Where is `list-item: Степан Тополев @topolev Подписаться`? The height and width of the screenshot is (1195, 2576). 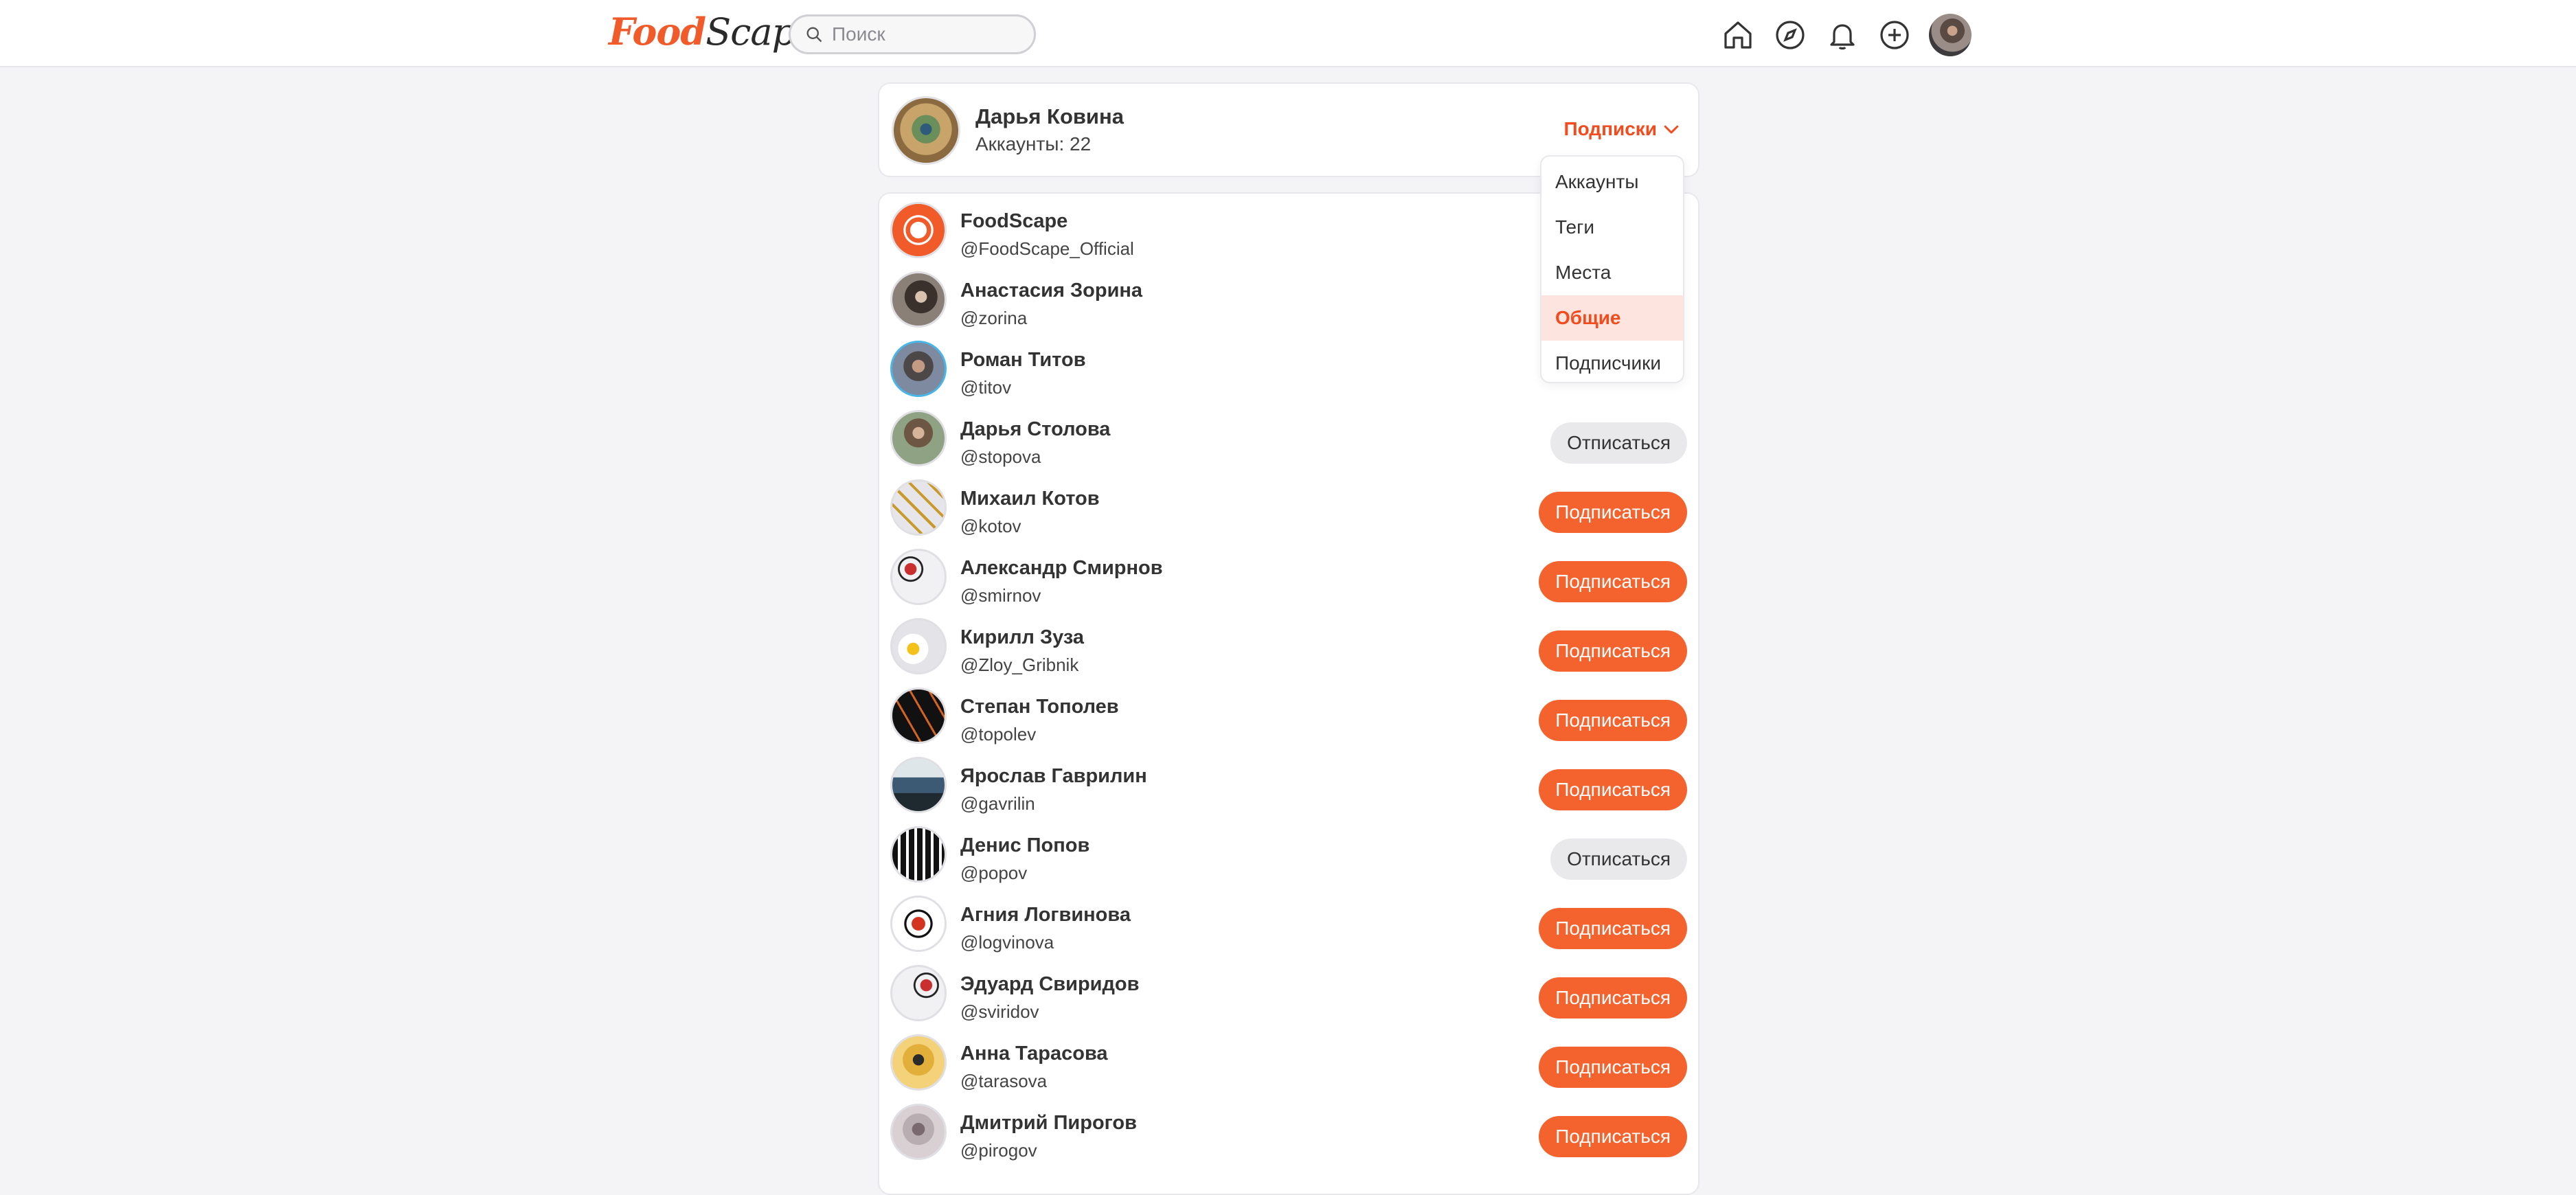
list-item: Степан Тополев @topolev Подписаться is located at coordinates (1290, 715).